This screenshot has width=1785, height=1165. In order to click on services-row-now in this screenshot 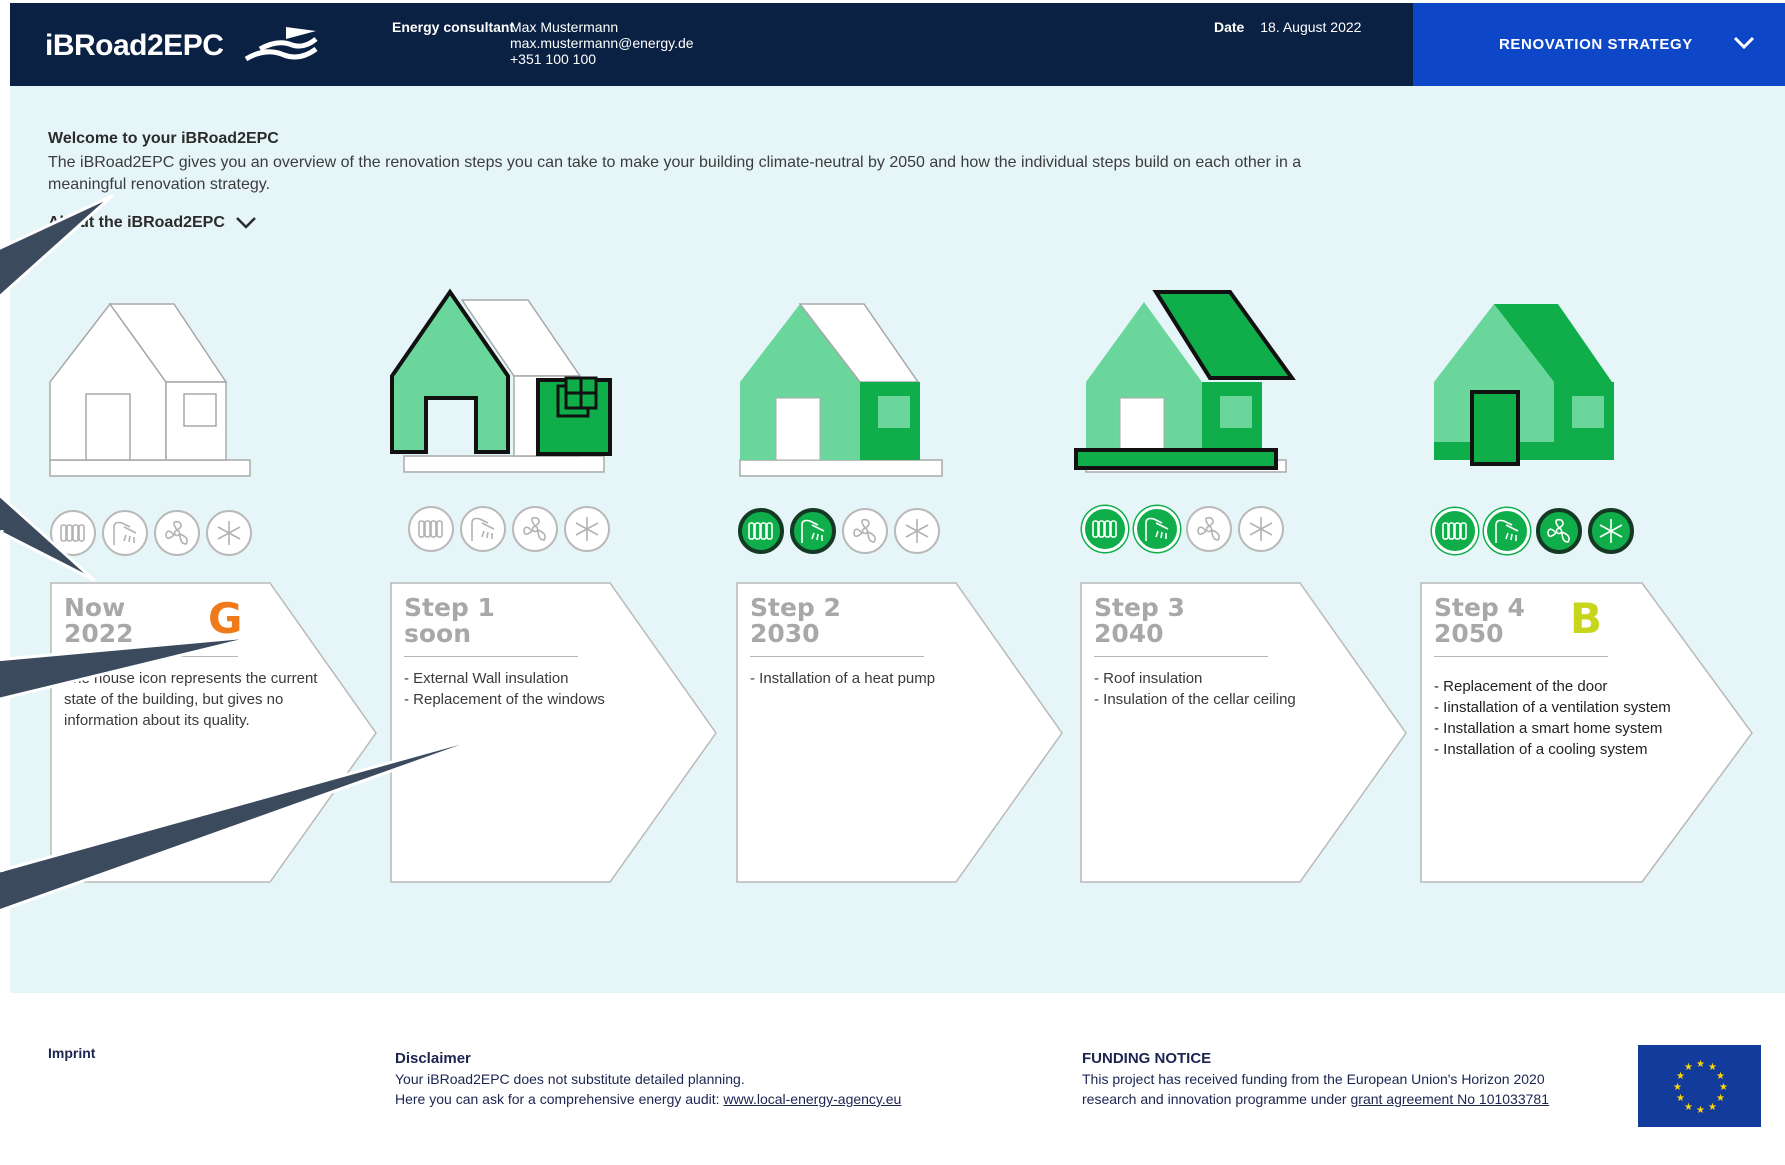, I will do `click(151, 533)`.